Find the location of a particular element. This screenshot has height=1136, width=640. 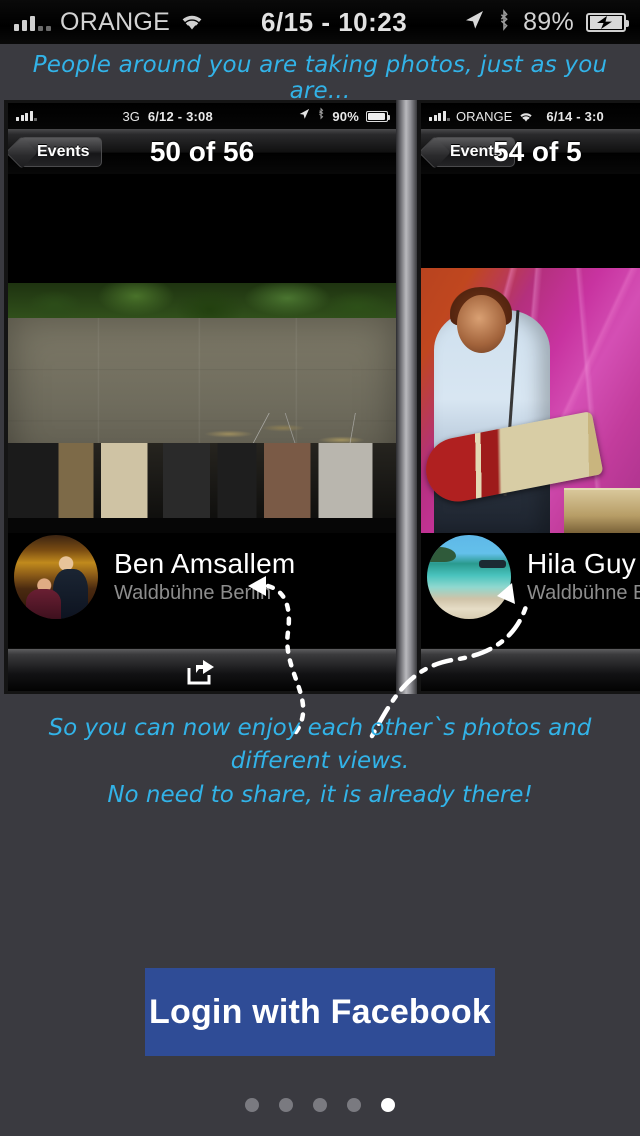

device-status-bar: ORANGE 6/15 - 10:23 89% is located at coordinates (320, 22).